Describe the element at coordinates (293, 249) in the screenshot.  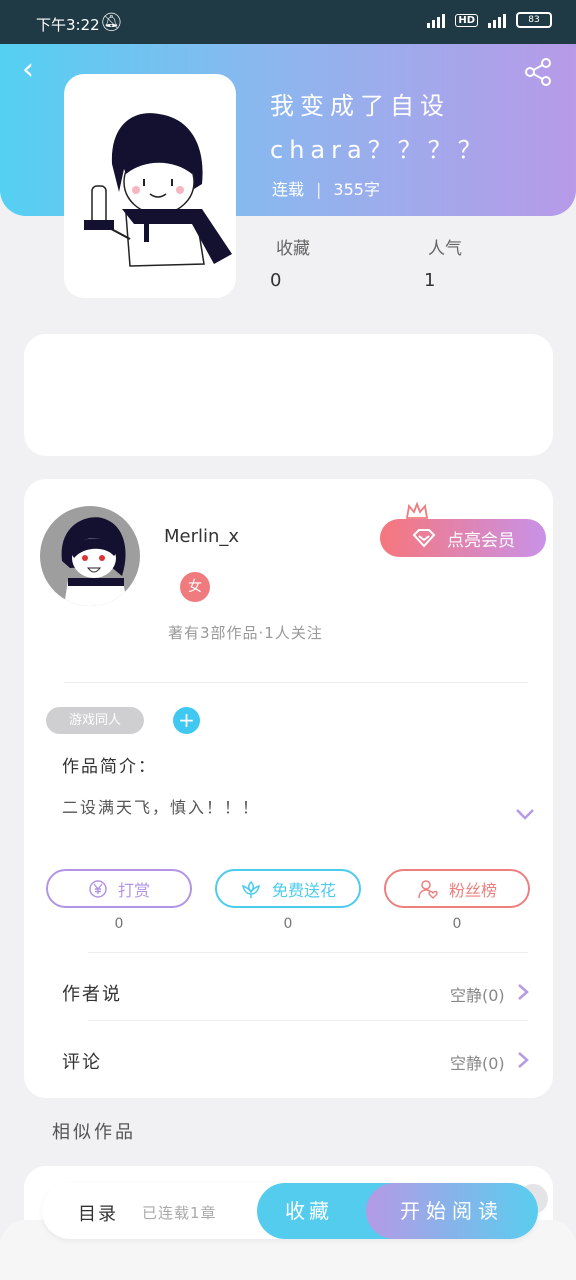
I see `favorites-label: 收藏` at that location.